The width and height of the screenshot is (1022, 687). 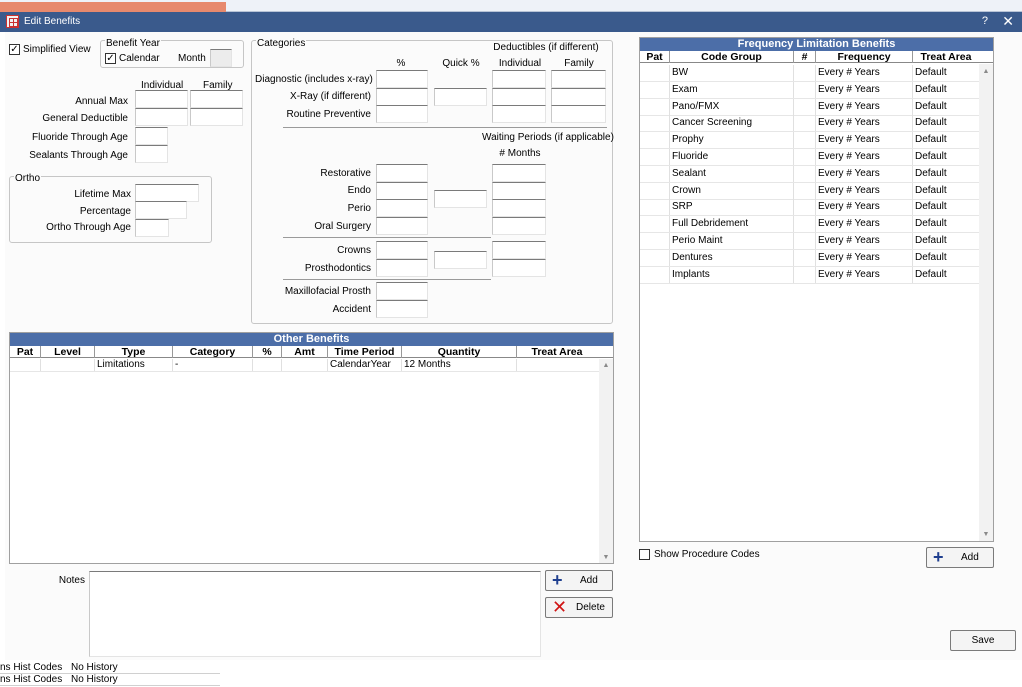 I want to click on delete-button-label: Delete, so click(x=590, y=607).